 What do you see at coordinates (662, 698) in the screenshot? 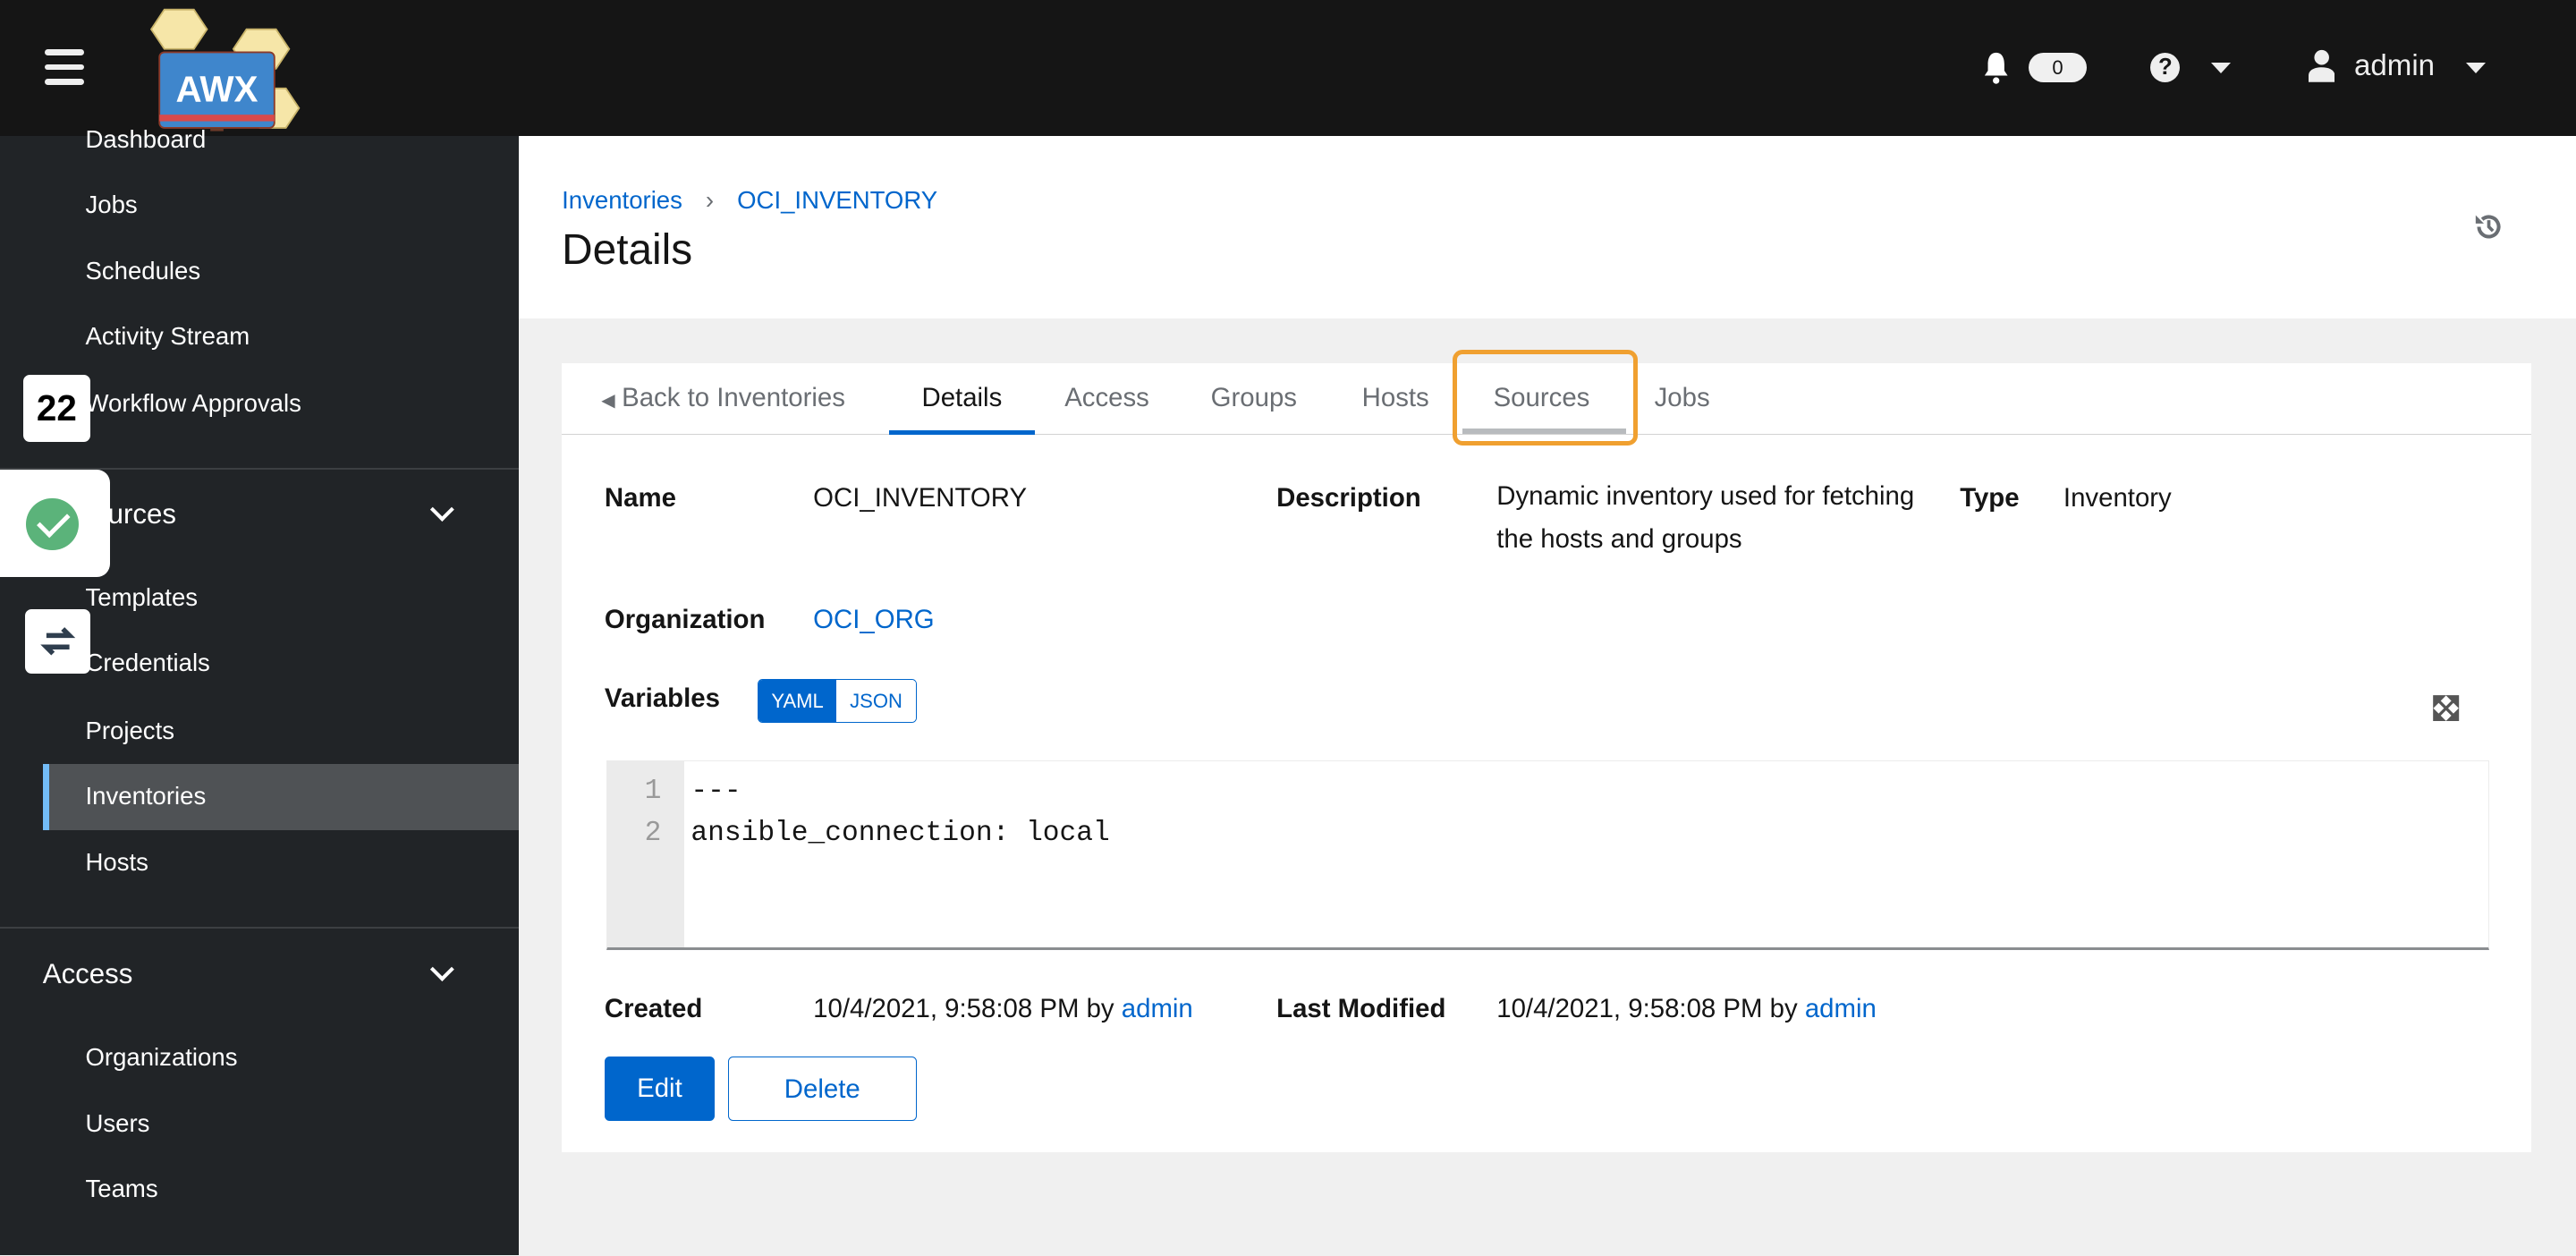
I see `variables-label: Variables` at bounding box center [662, 698].